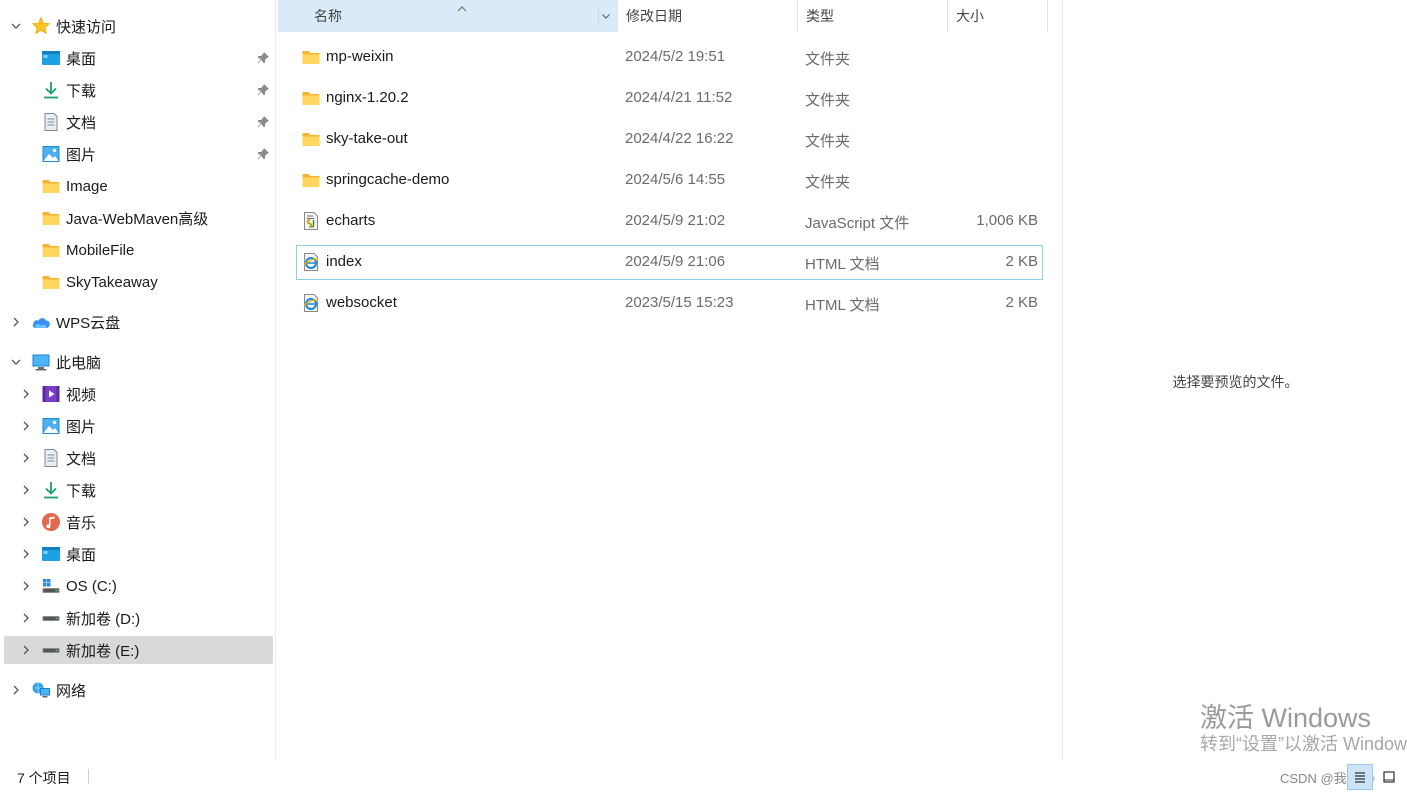  I want to click on nav-item-folder-java: Java-WebMaven高级, so click(138, 218).